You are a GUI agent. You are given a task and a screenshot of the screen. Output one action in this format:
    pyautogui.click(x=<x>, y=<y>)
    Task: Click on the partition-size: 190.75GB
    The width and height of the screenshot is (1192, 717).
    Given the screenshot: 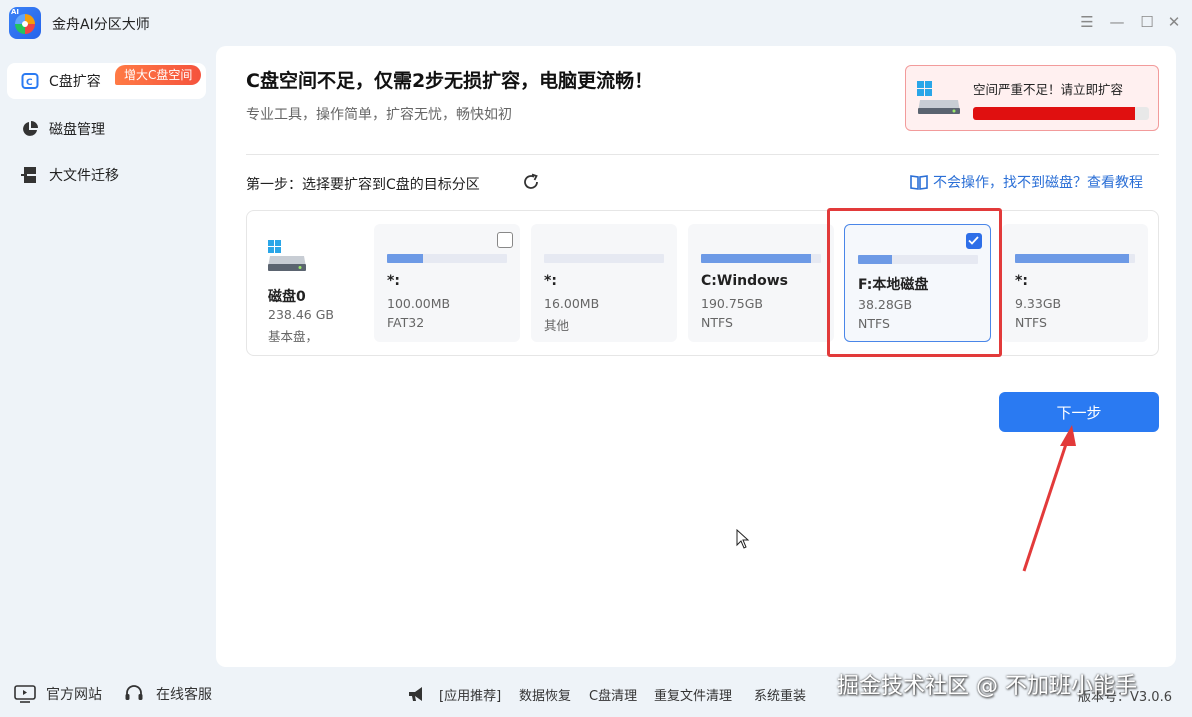 What is the action you would take?
    pyautogui.click(x=732, y=303)
    